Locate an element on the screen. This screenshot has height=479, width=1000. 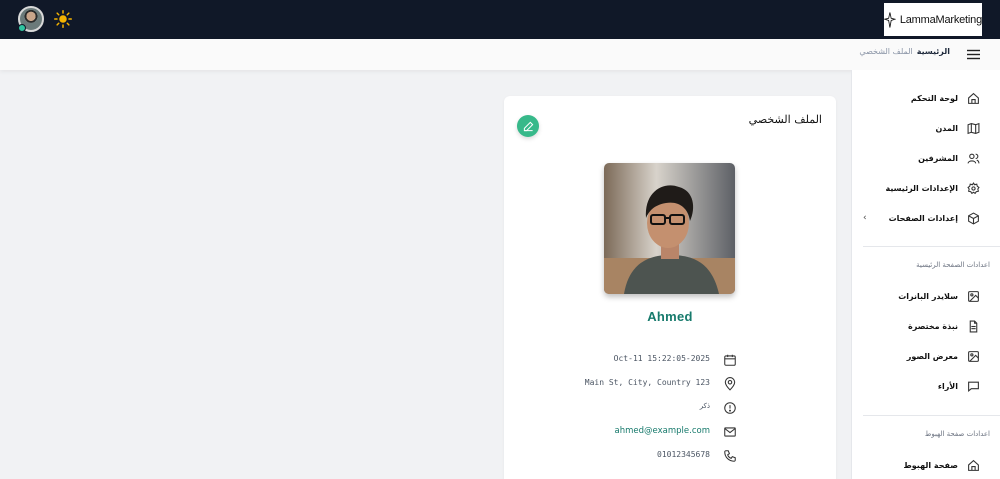
sidebar-item-label: المشرفين is located at coordinates (938, 158).